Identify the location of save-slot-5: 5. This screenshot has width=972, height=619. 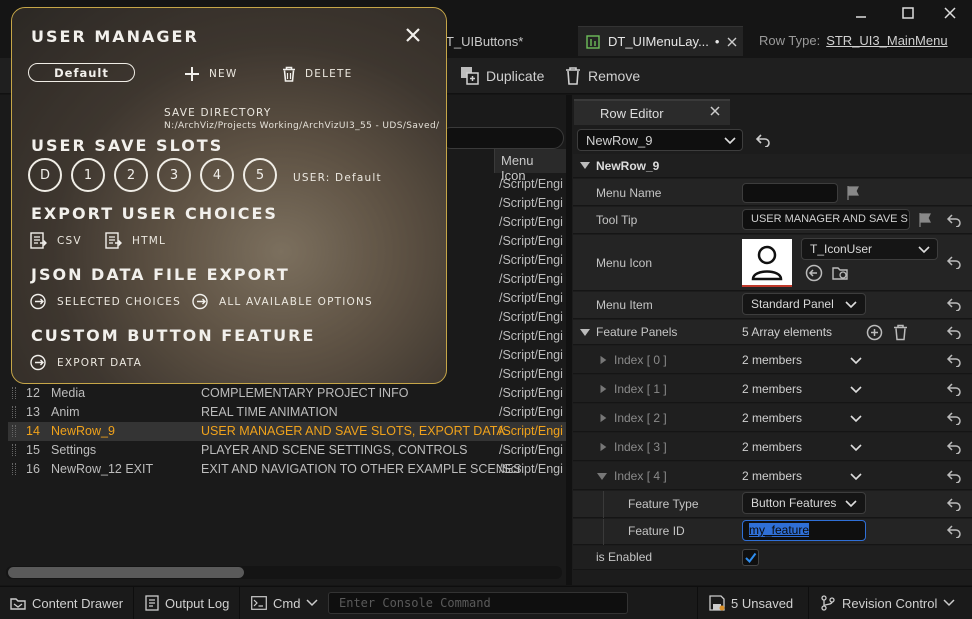
(260, 175).